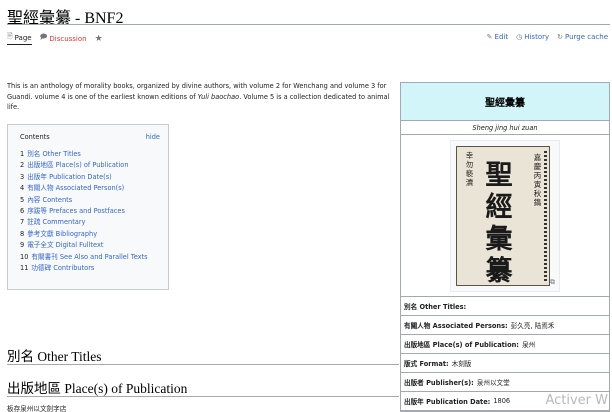 Image resolution: width=612 pixels, height=412 pixels. What do you see at coordinates (532, 326) in the screenshot?
I see `infobox-row-value: 彭久亮, 陆焉禾` at bounding box center [532, 326].